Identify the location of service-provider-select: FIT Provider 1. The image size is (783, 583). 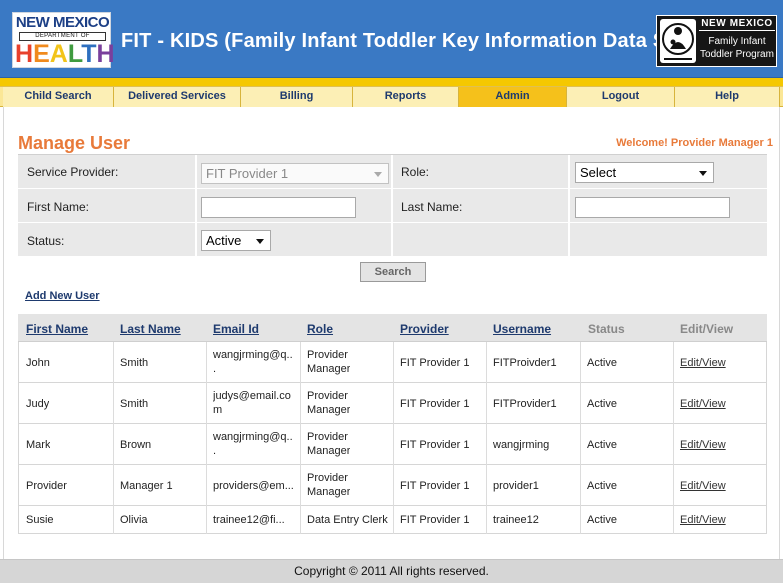
(295, 173).